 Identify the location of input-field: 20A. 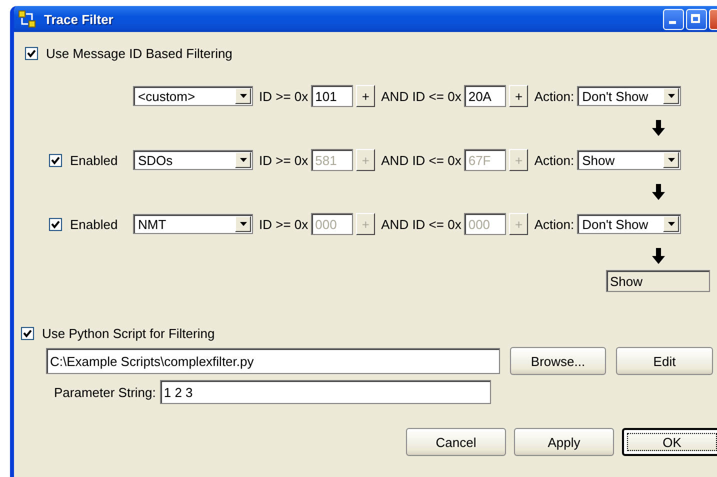
(485, 96).